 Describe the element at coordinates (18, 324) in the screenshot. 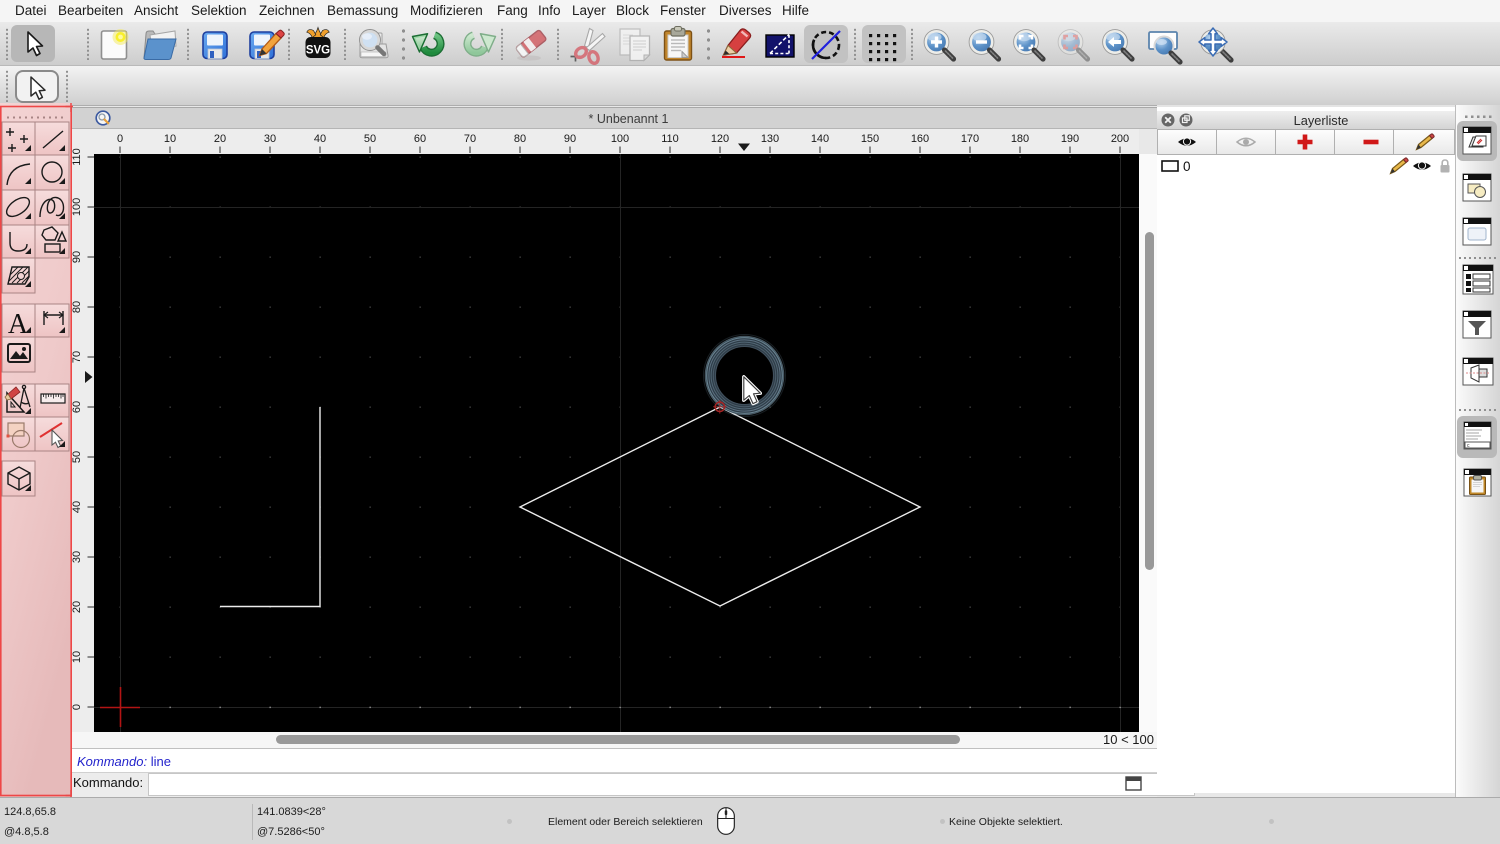

I see `svg-text: A` at that location.